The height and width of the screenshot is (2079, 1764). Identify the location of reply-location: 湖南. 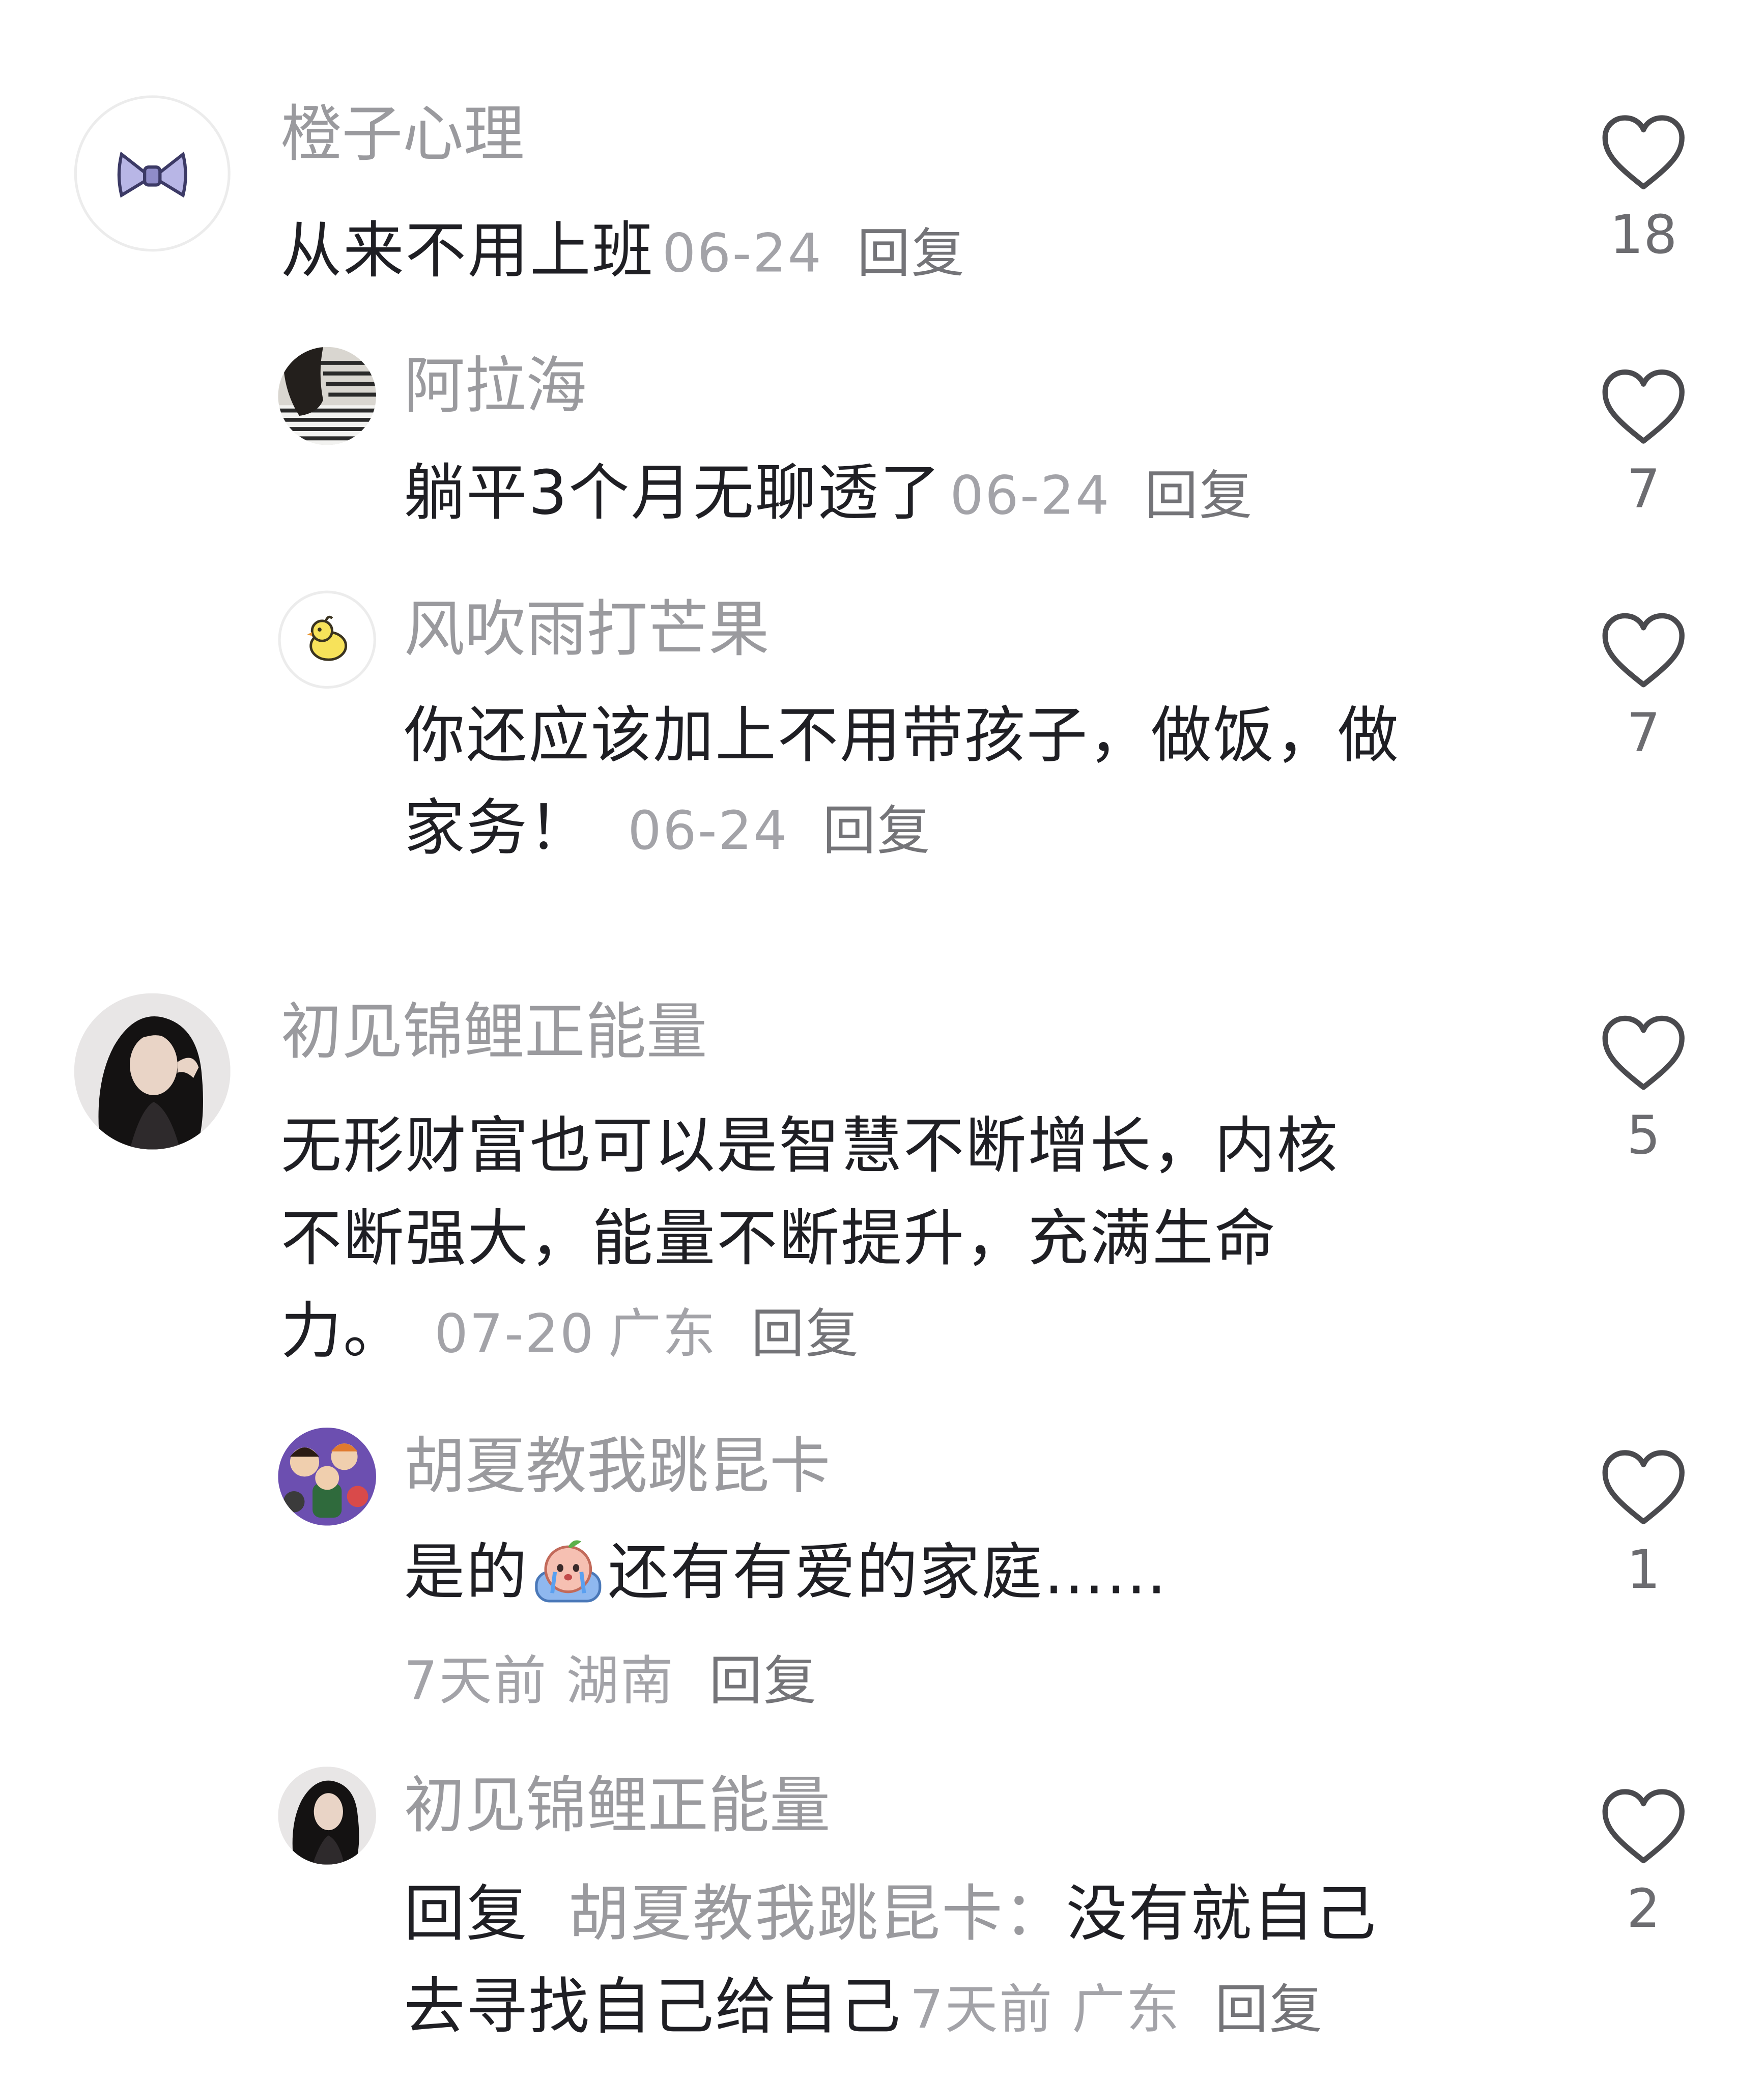
(620, 1682).